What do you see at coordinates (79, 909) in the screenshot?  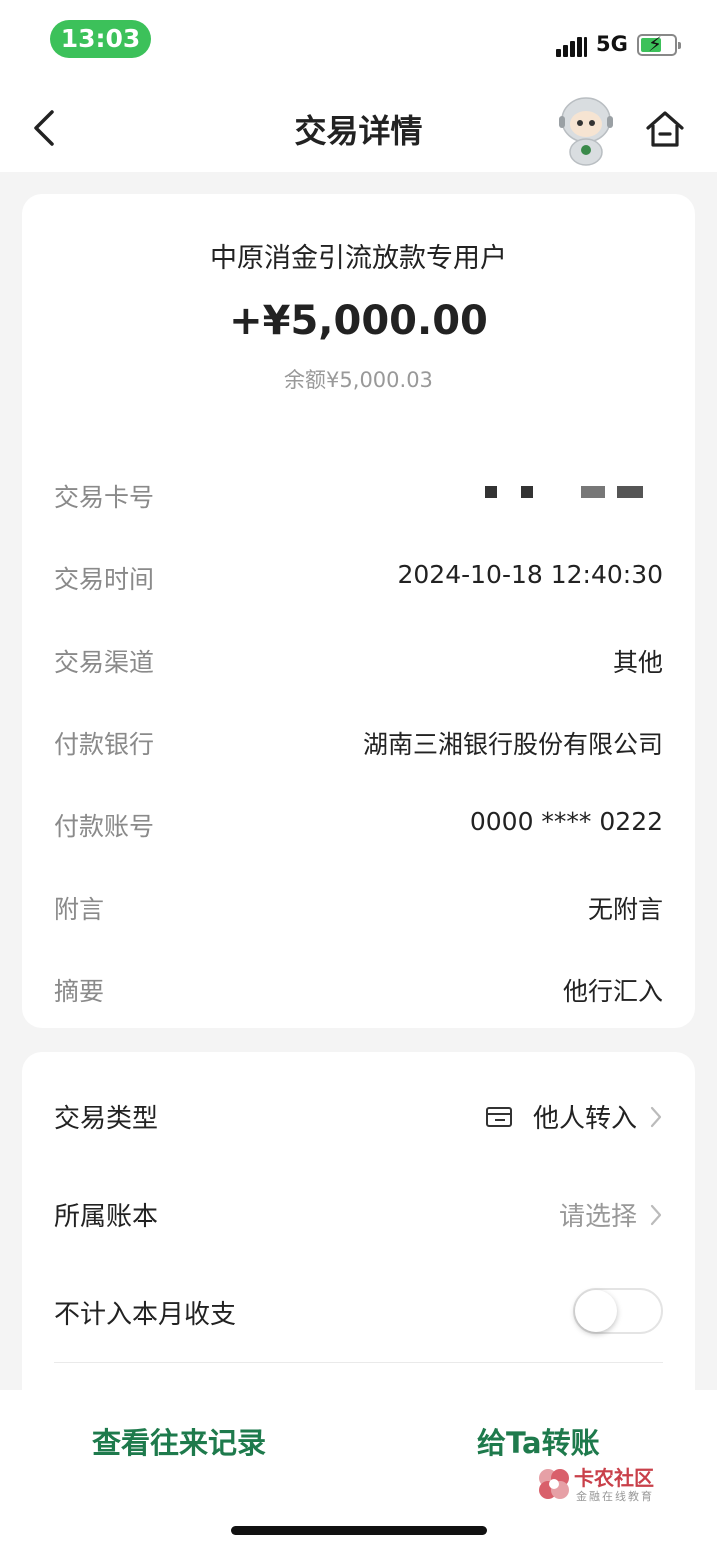 I see `detail-label: 附言` at bounding box center [79, 909].